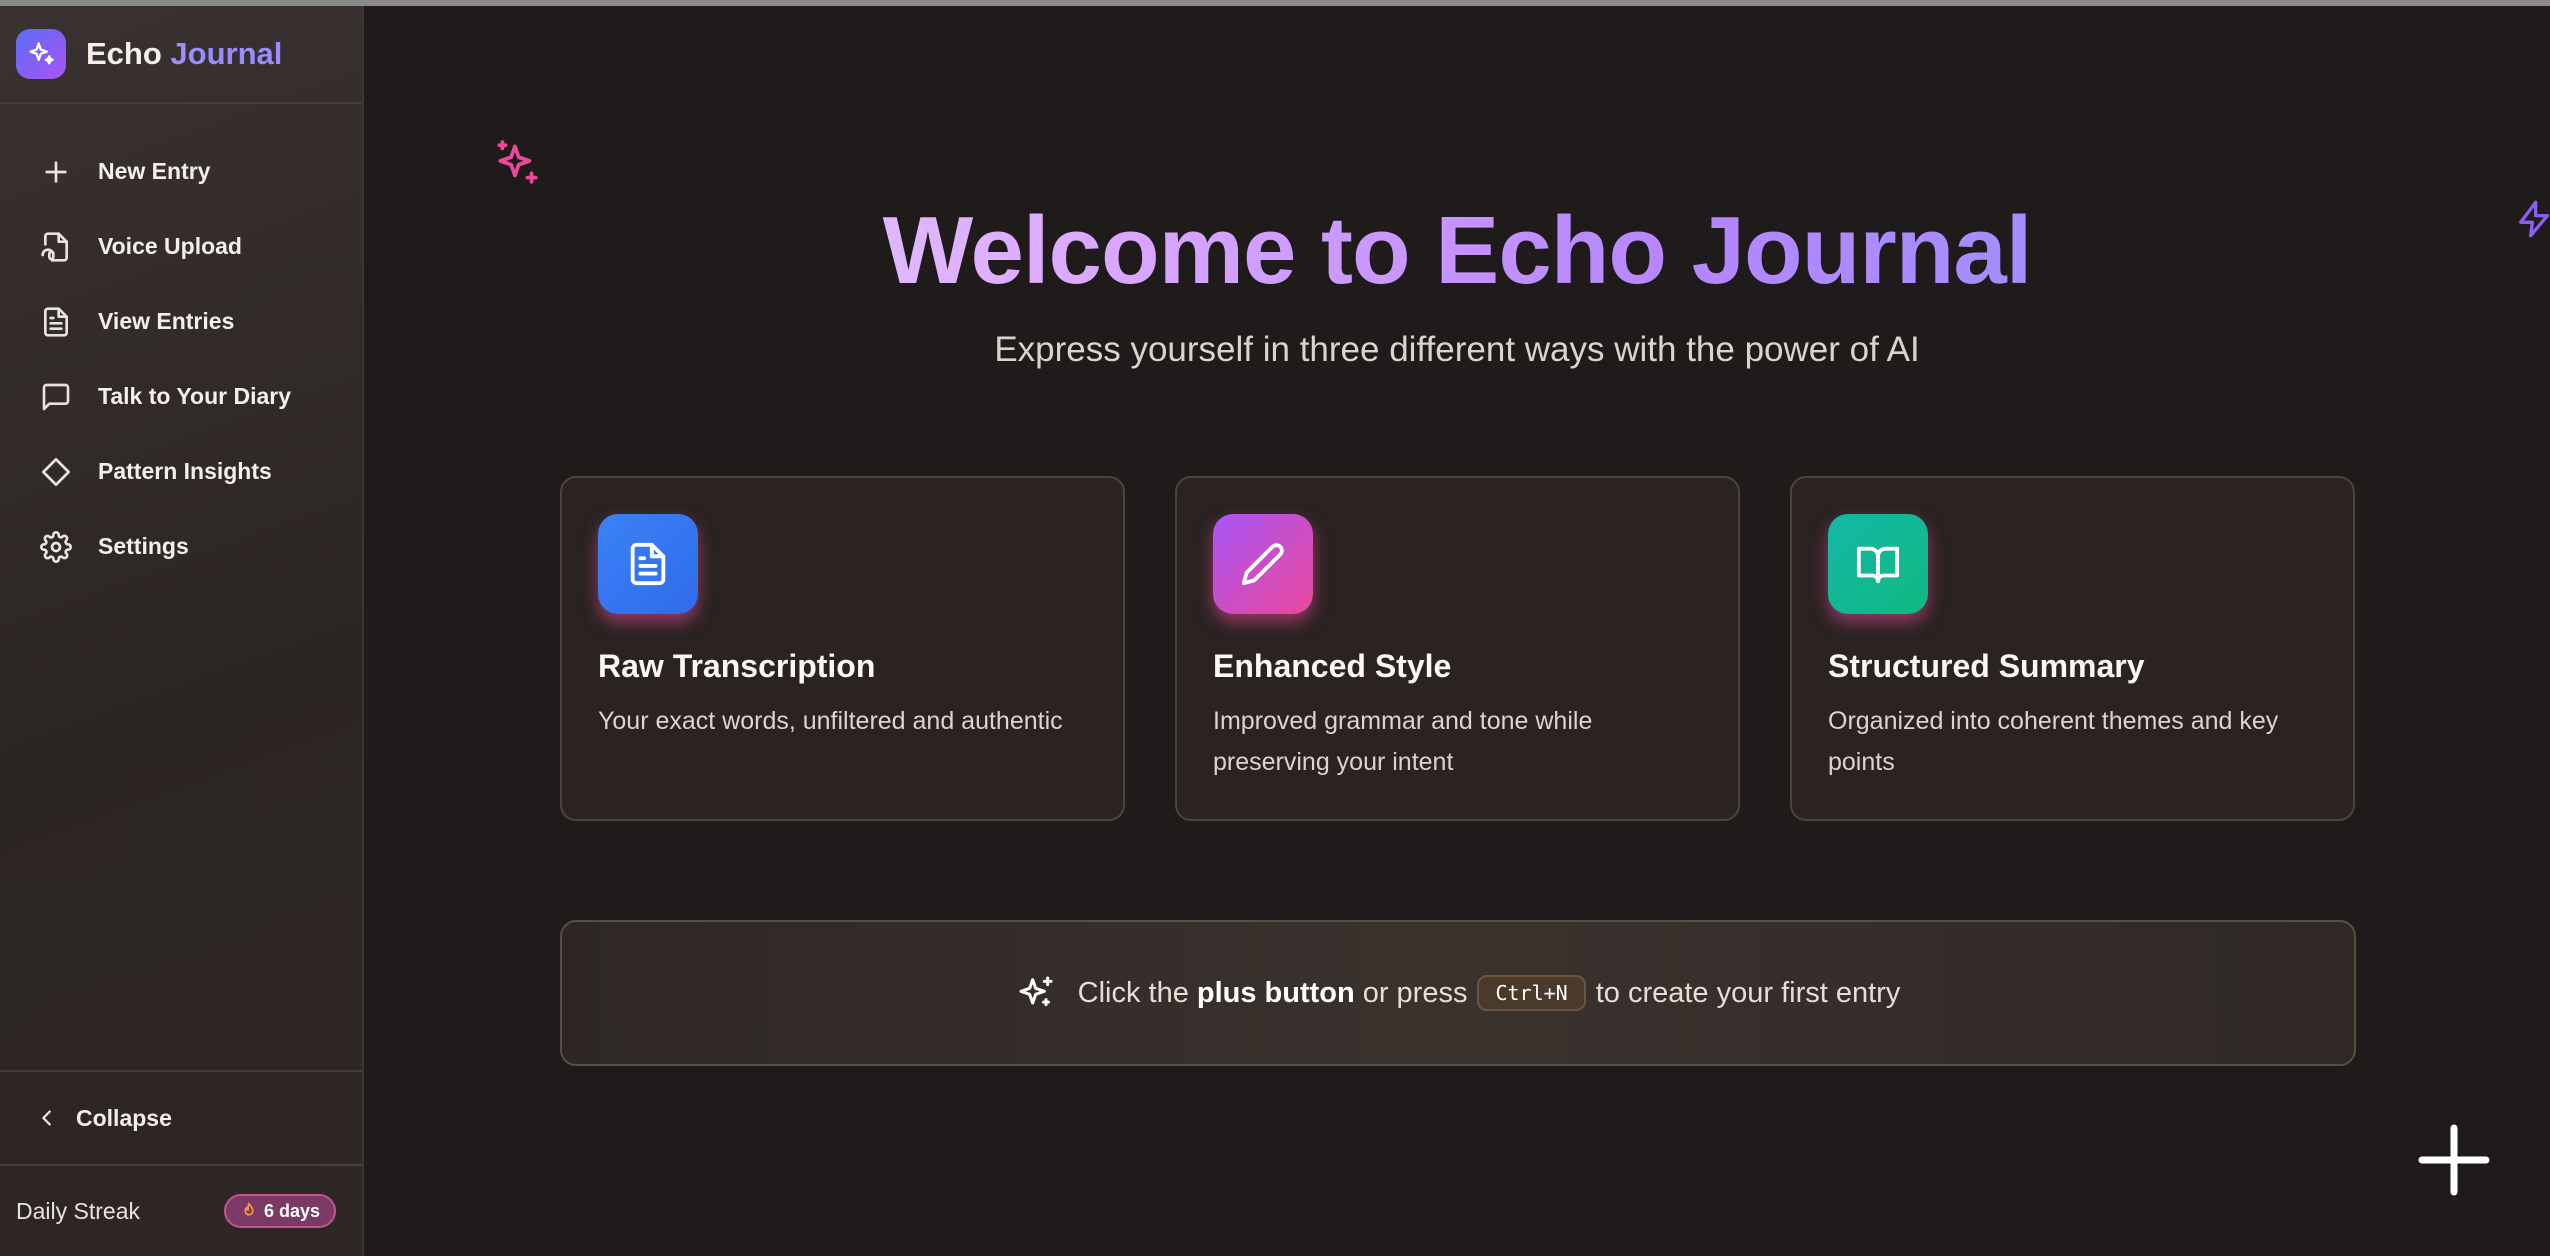  I want to click on hint-bold: plus button, so click(1275, 992).